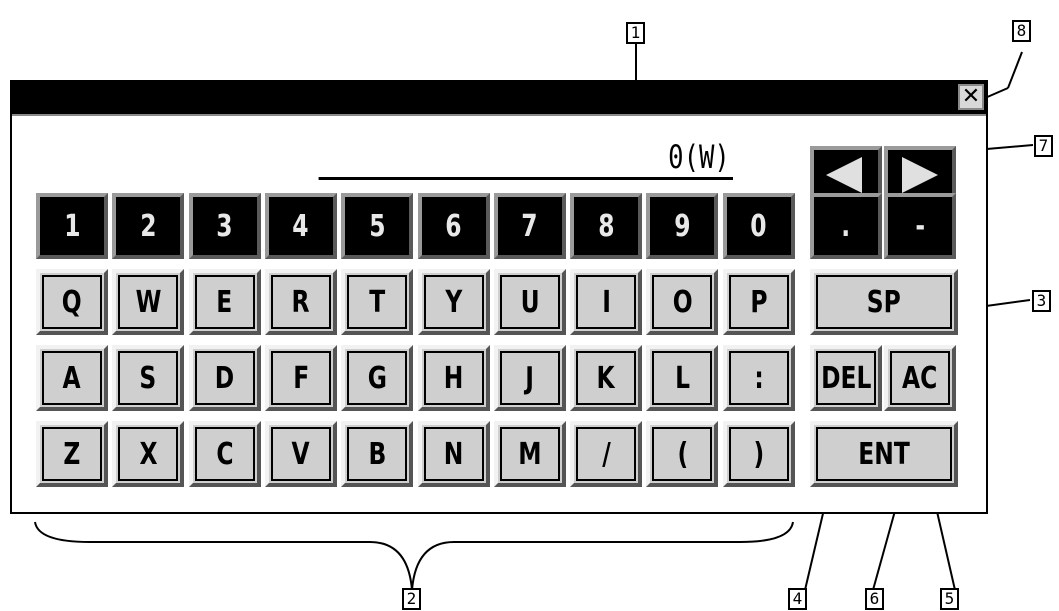 This screenshot has width=1059, height=611. I want to click on delete-button: DEL, so click(846, 378).